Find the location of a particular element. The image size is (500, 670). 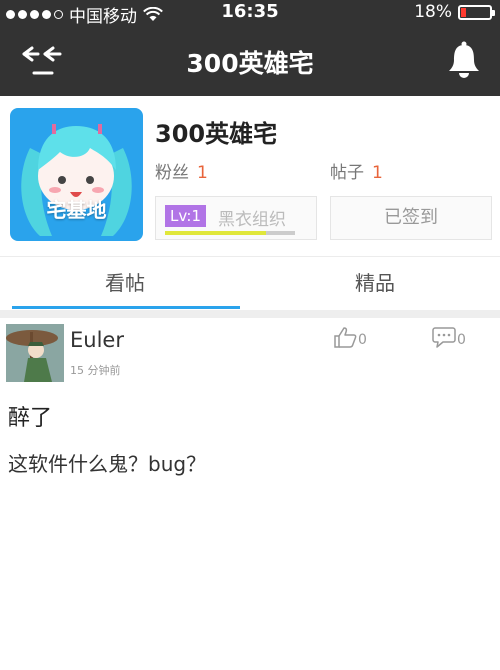

like-button: 0 is located at coordinates (350, 337).